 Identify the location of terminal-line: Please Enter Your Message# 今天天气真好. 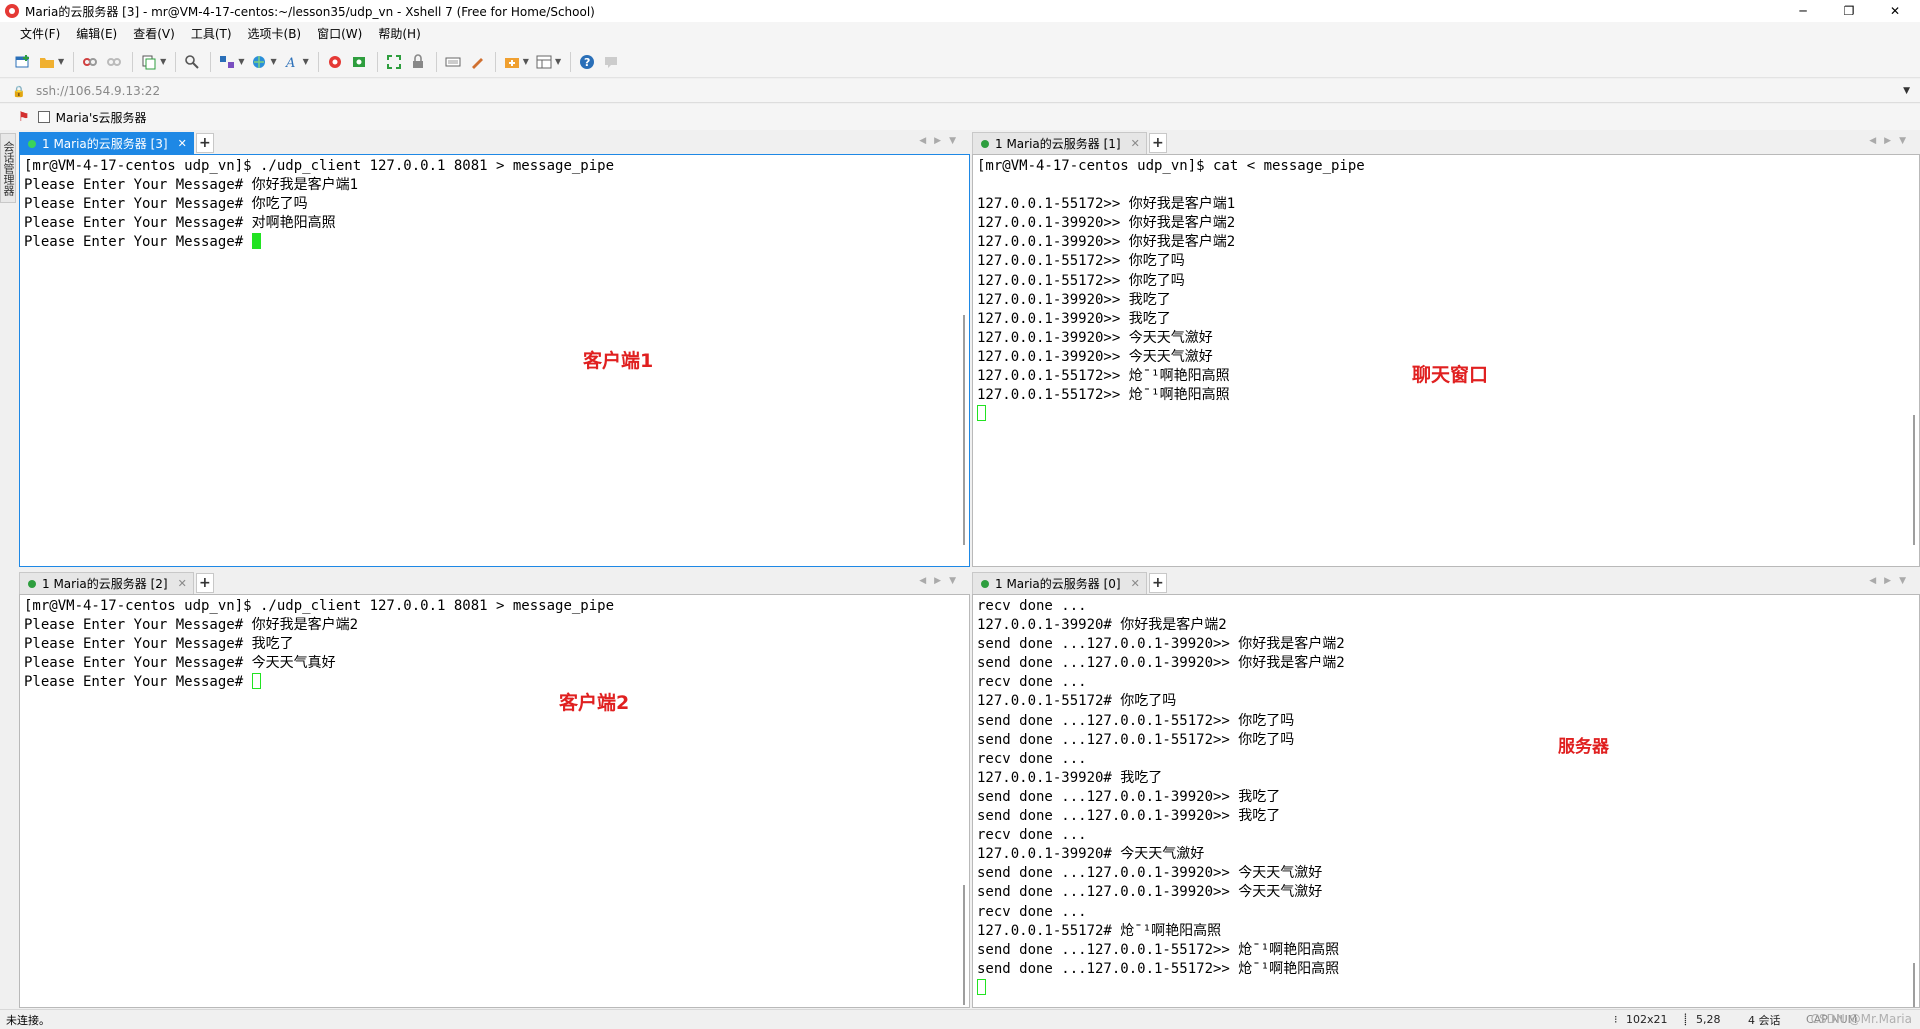
(180, 663).